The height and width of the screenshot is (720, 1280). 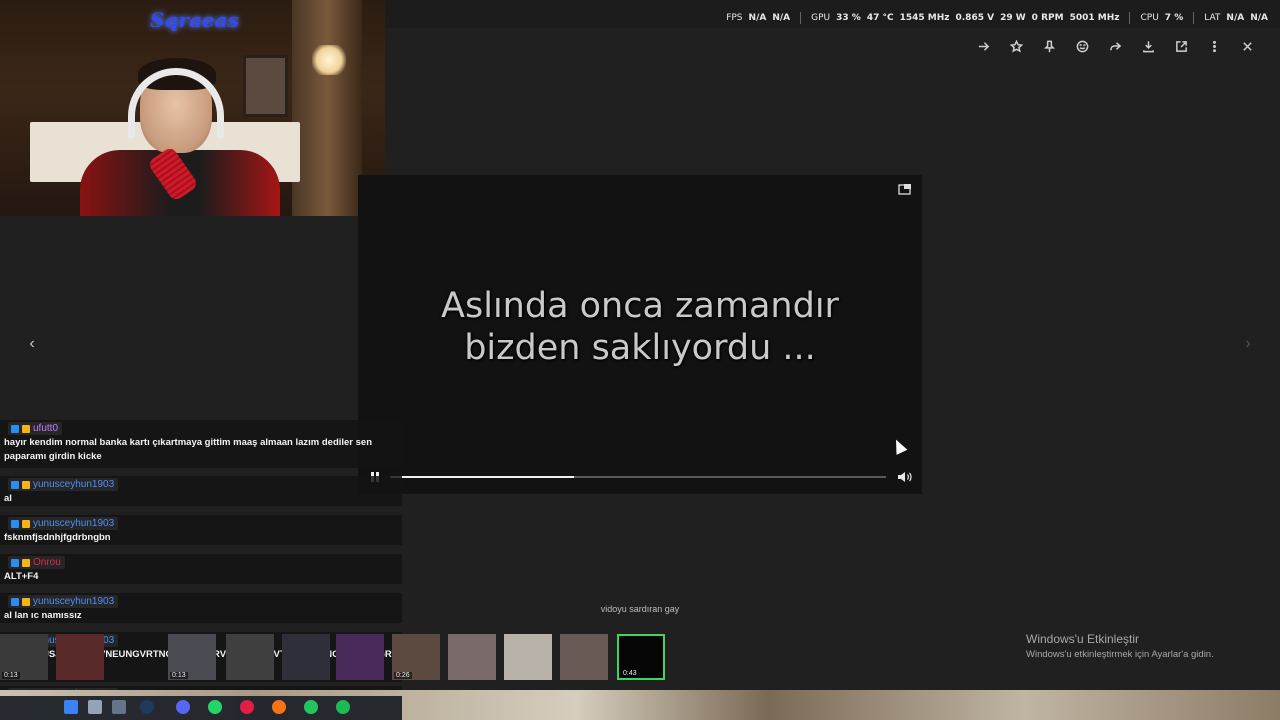 What do you see at coordinates (416, 657) in the screenshot?
I see `video-thumbnail: 0:26` at bounding box center [416, 657].